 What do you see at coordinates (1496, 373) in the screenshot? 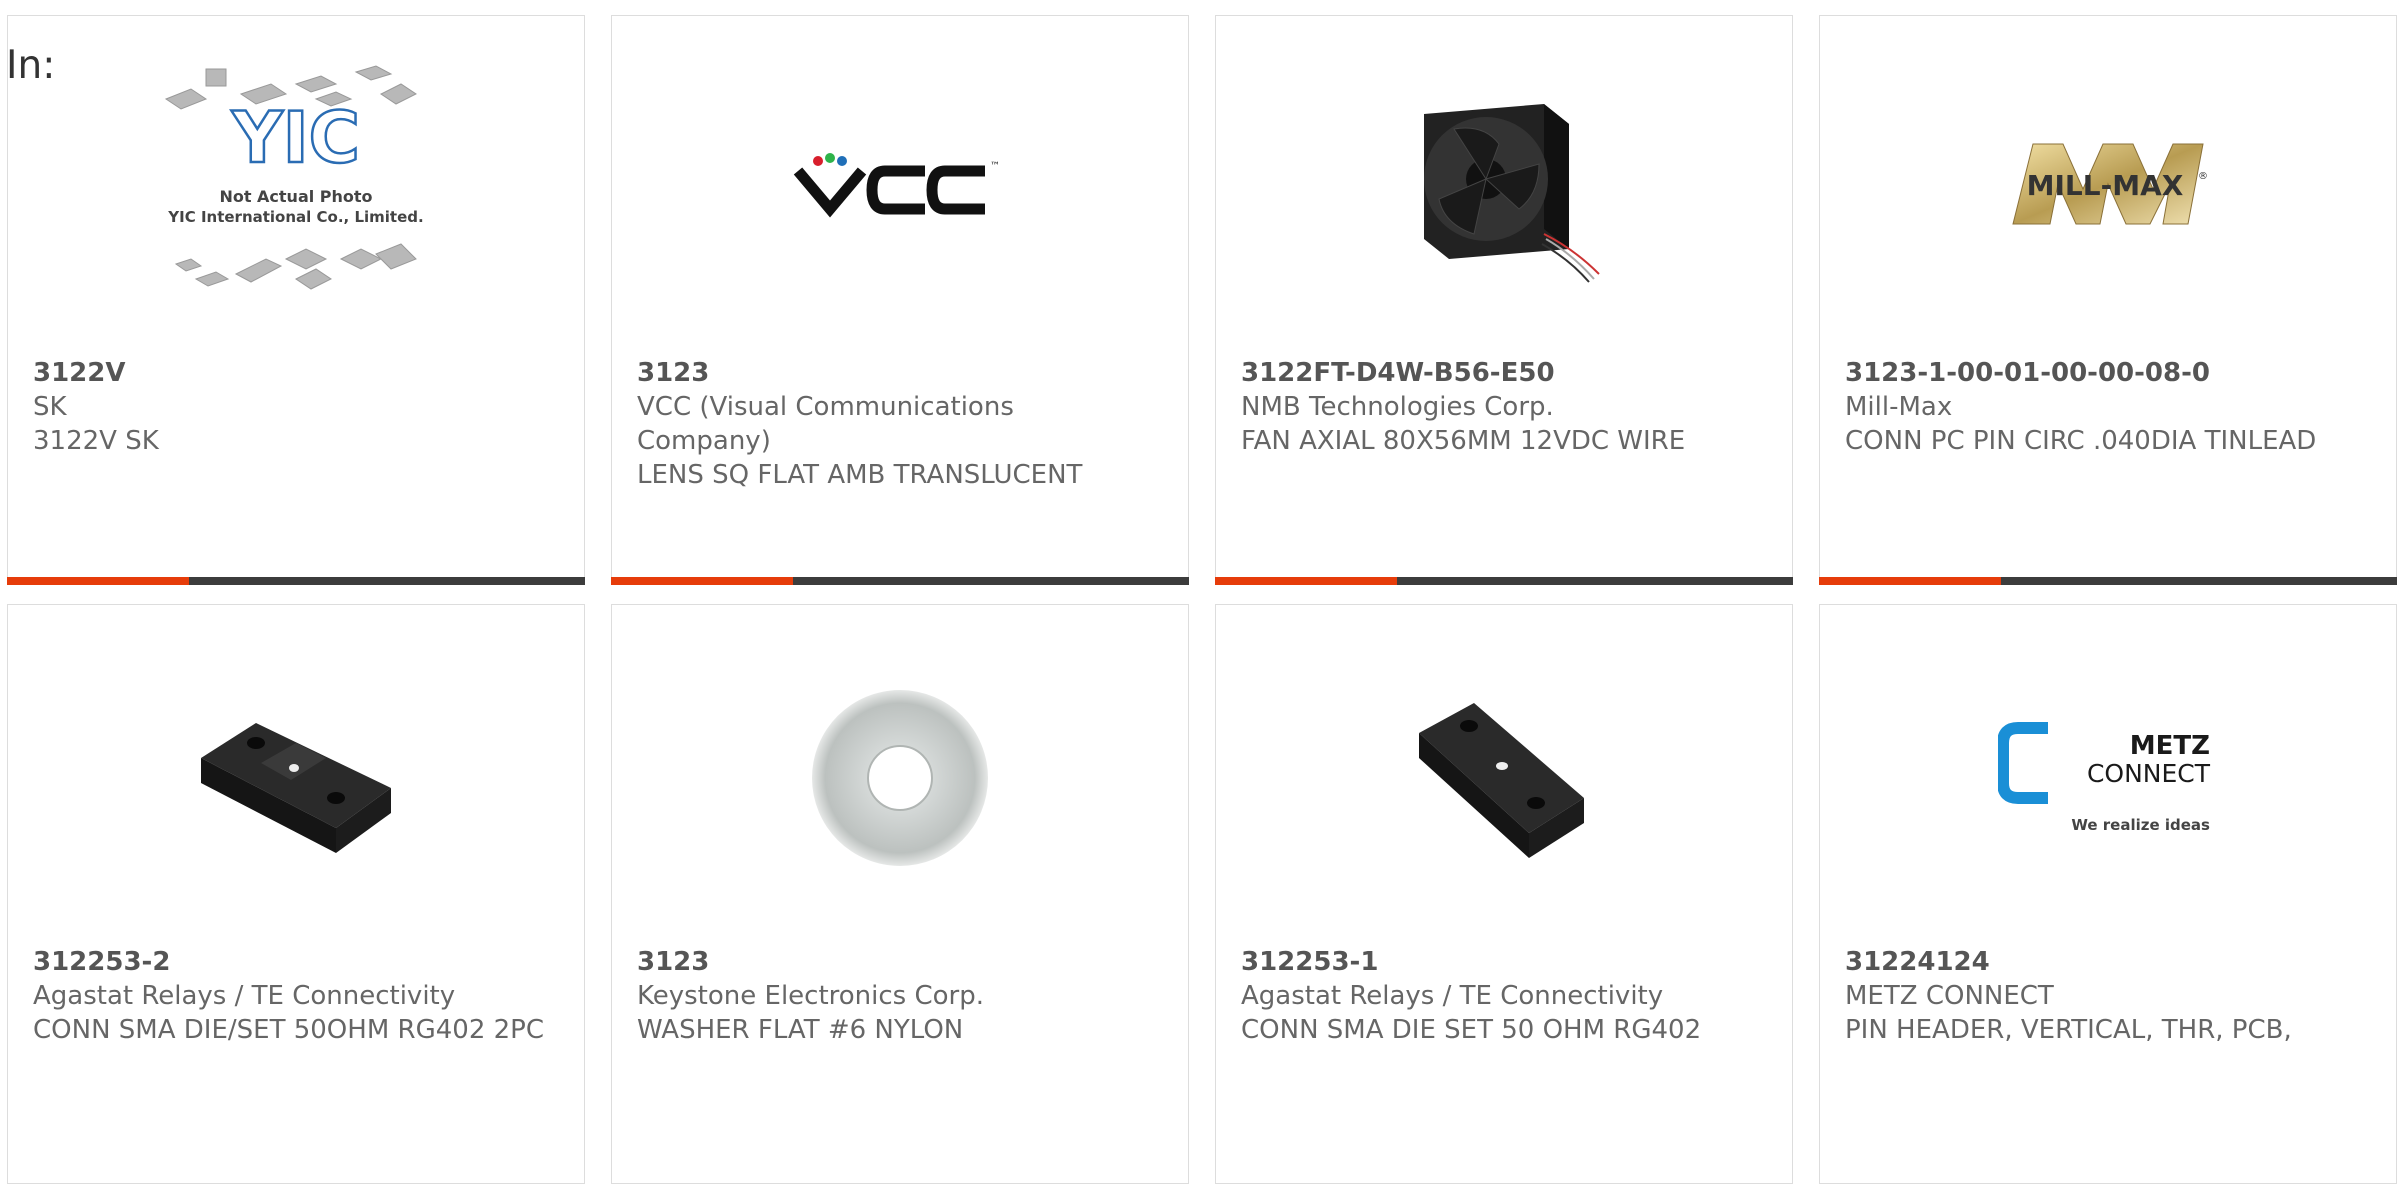
I see `part-number: 3122FT-D4W-B56-E50` at bounding box center [1496, 373].